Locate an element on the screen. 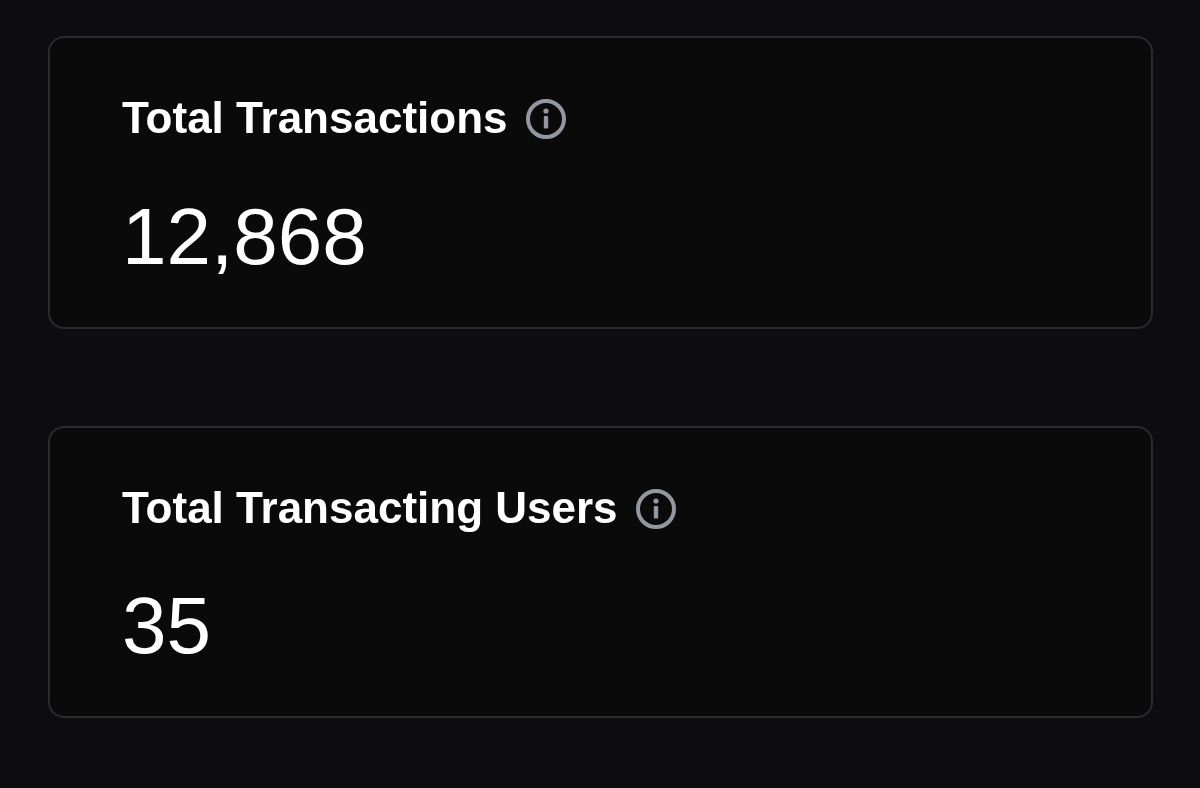 Image resolution: width=1200 pixels, height=788 pixels. metric-title: Total Transacting Users is located at coordinates (370, 508).